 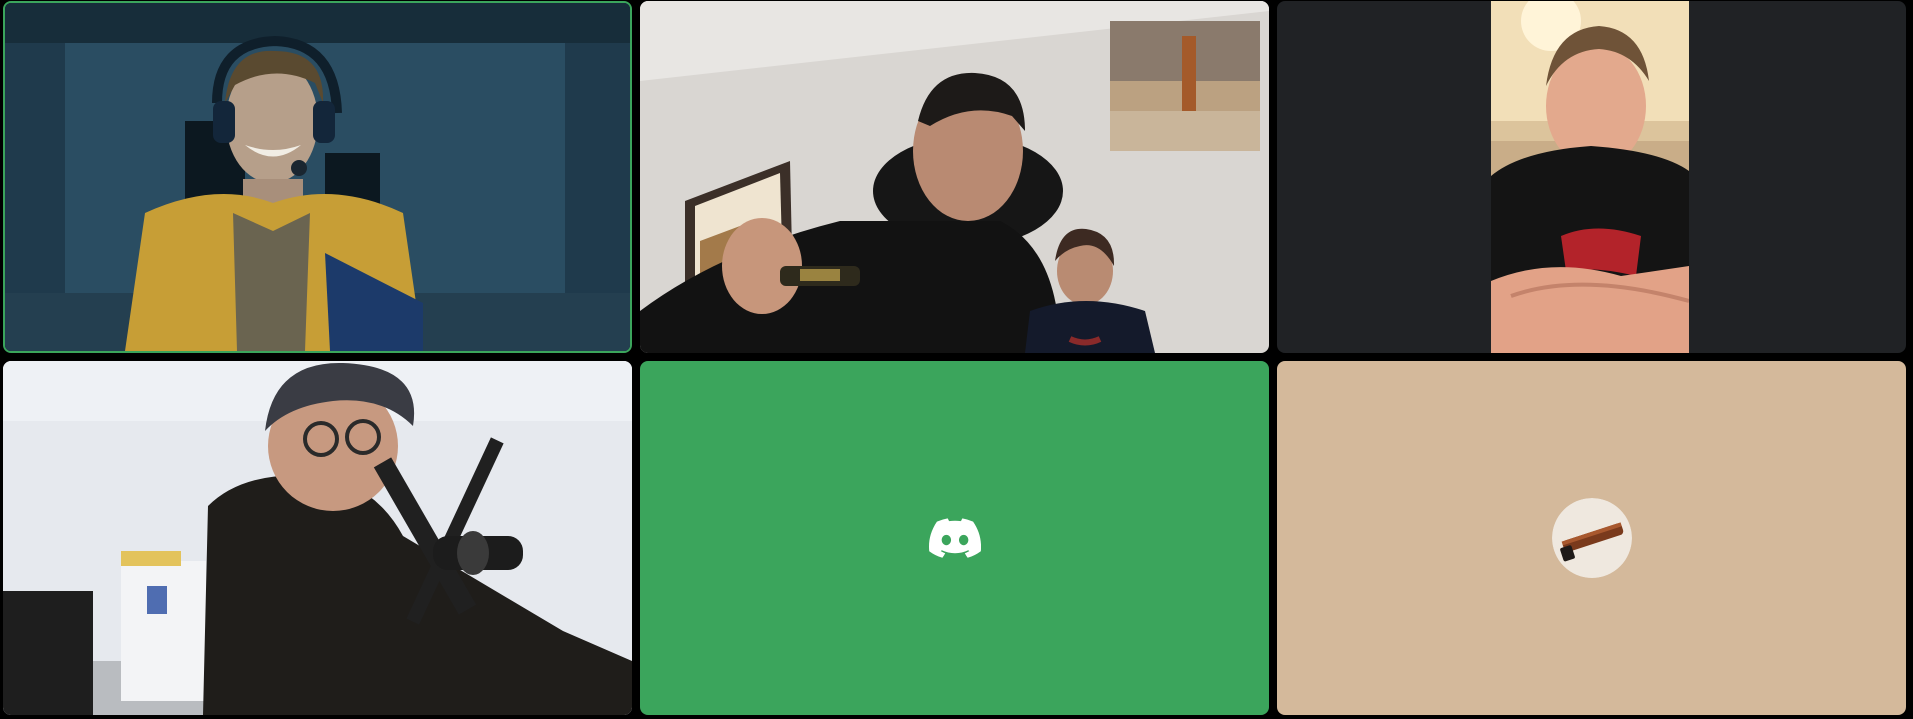 I want to click on discord-logo-icon, so click(x=954, y=538).